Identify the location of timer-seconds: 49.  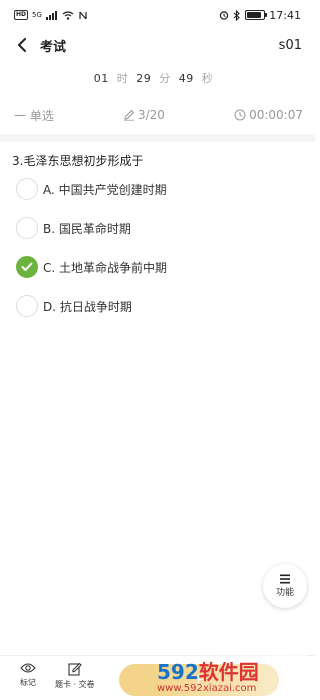
(186, 78).